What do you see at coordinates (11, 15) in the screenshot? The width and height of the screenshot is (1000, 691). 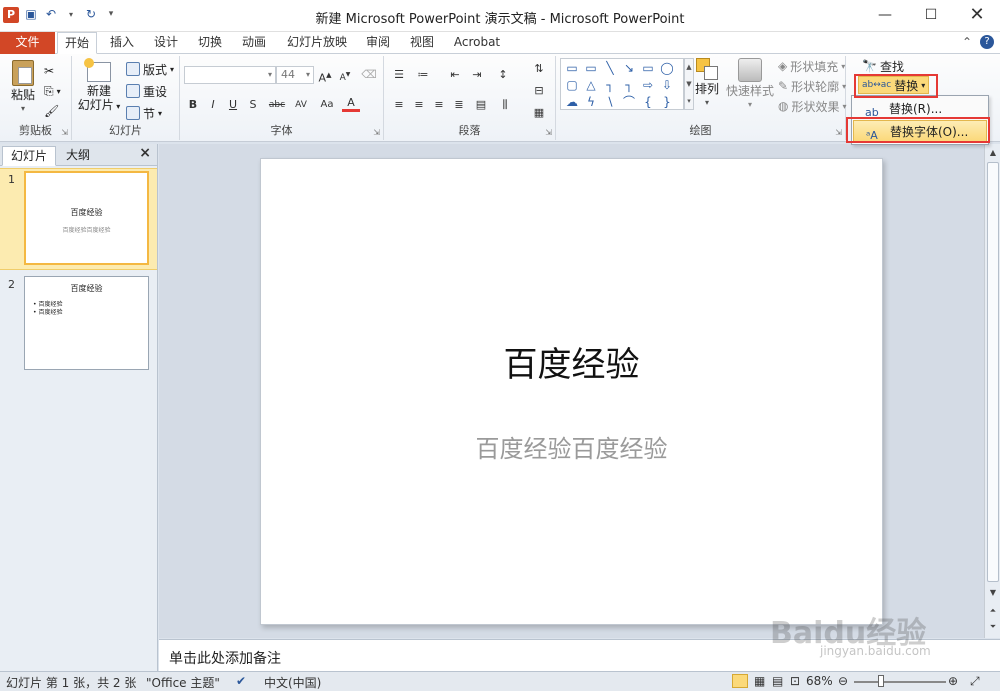 I see `powerpoint-app-icon: P` at bounding box center [11, 15].